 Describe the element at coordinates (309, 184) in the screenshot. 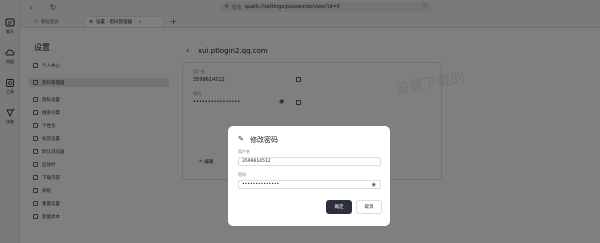

I see `dialog-password-field: •••••••••••••• ◉` at that location.